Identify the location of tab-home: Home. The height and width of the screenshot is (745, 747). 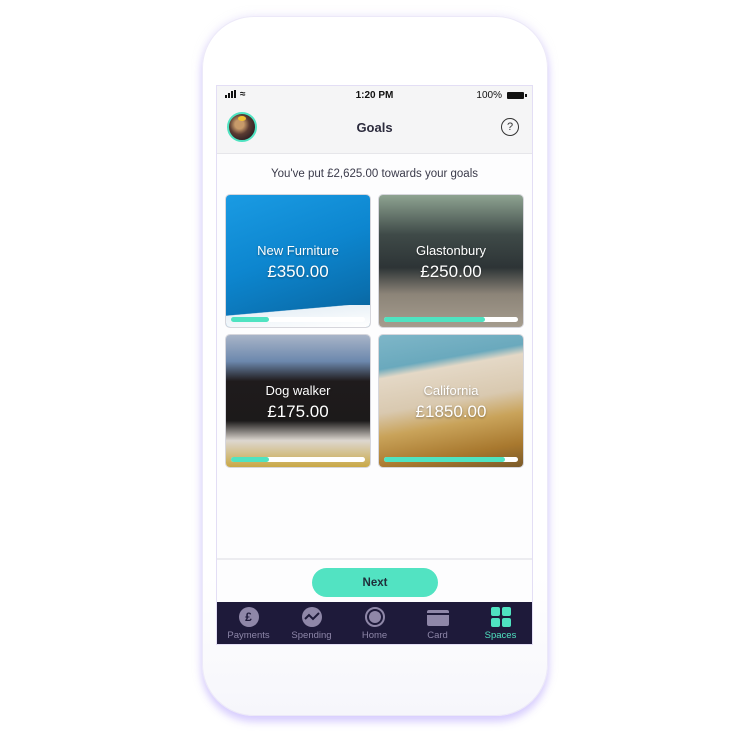
(374, 623).